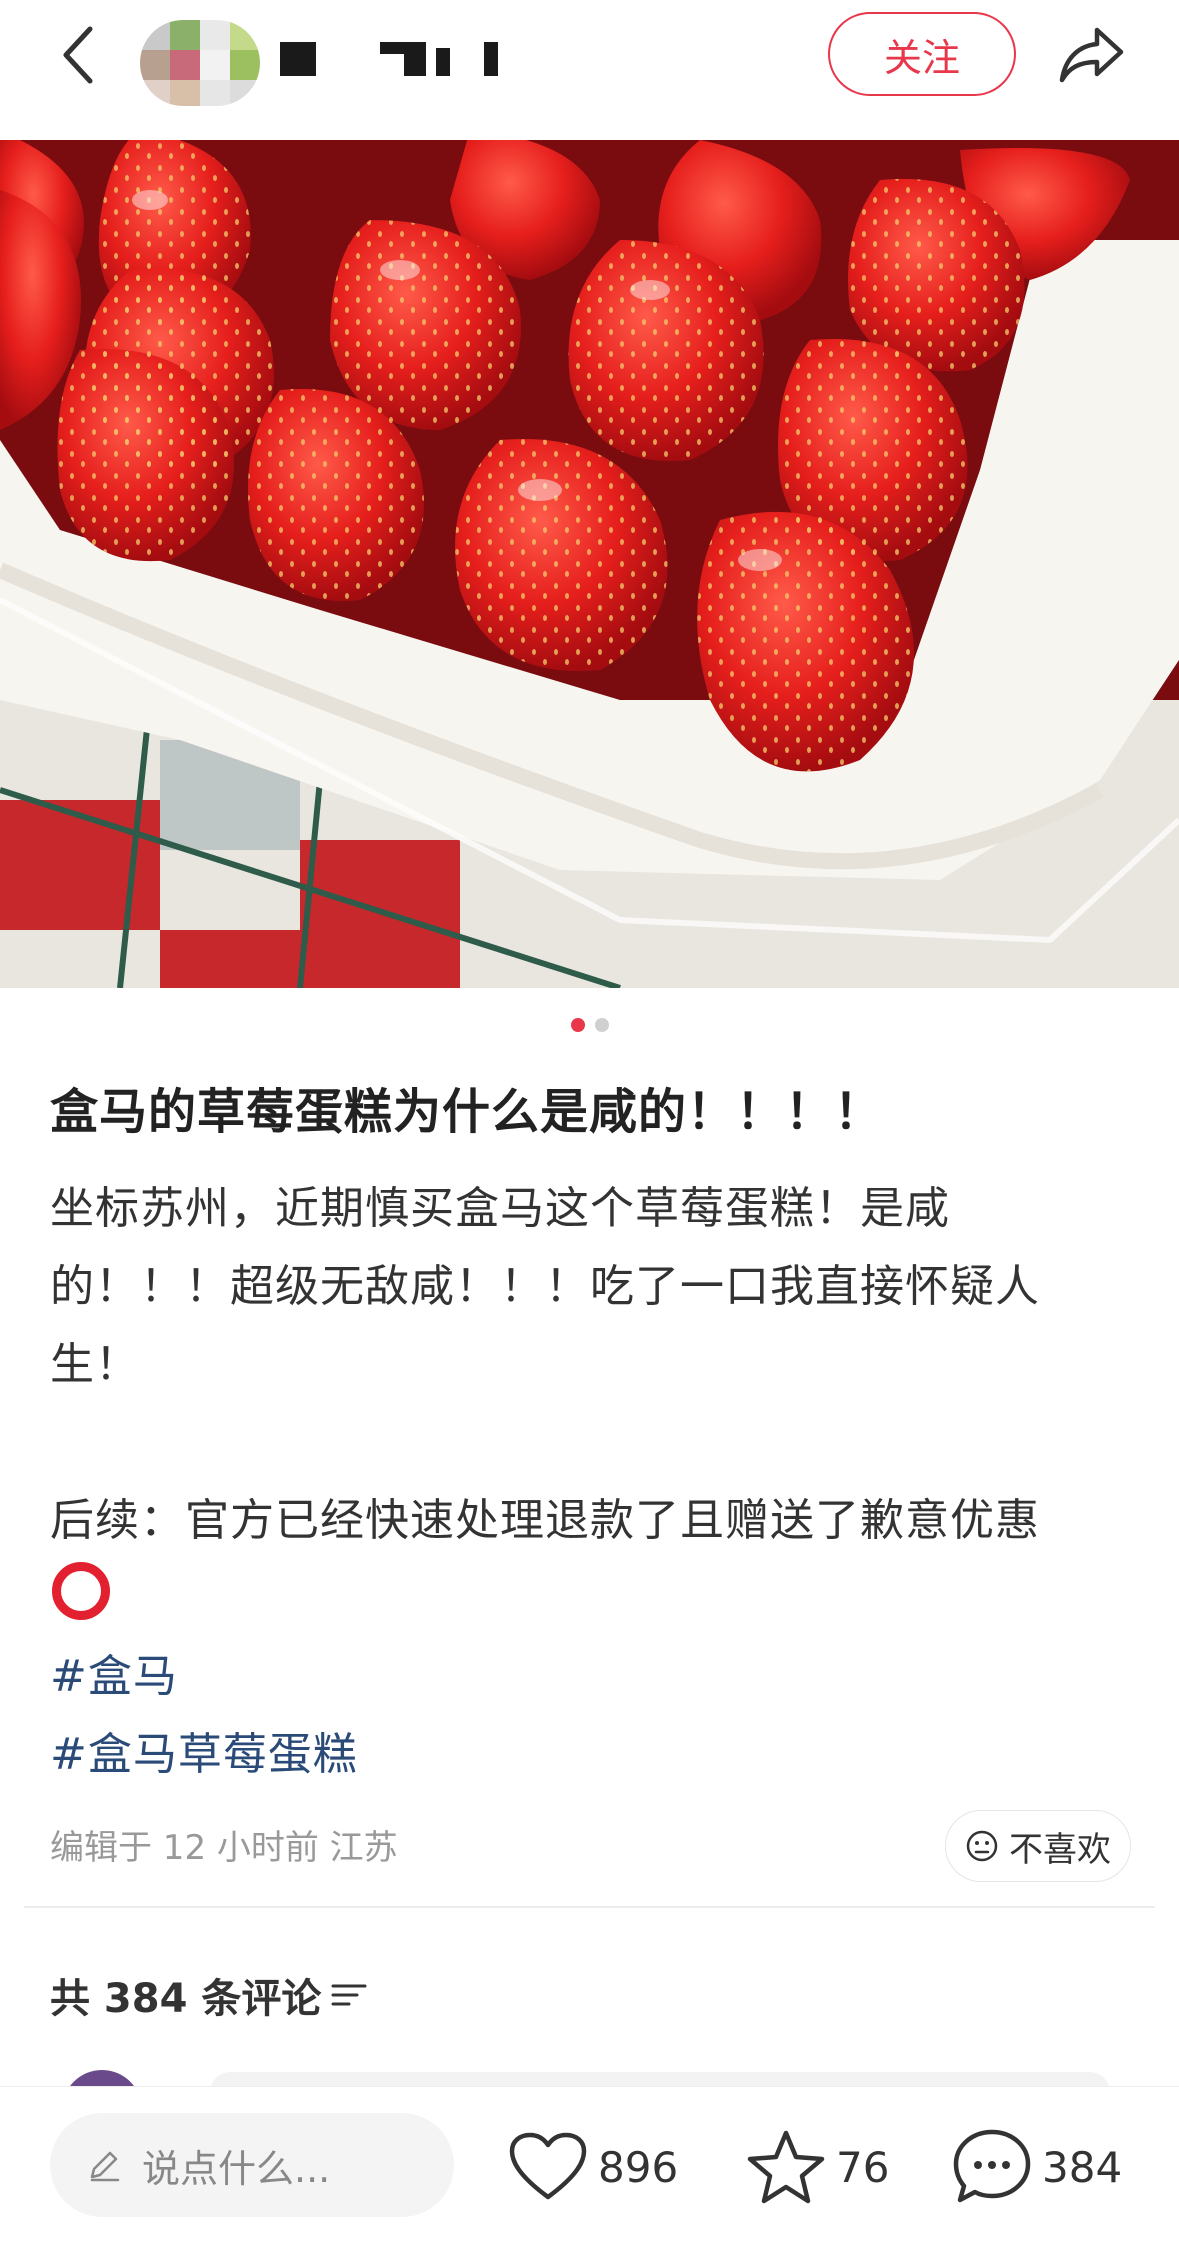 This screenshot has height=2244, width=1179. What do you see at coordinates (186, 1999) in the screenshot?
I see `comments-count-label: 共 384 条评论` at bounding box center [186, 1999].